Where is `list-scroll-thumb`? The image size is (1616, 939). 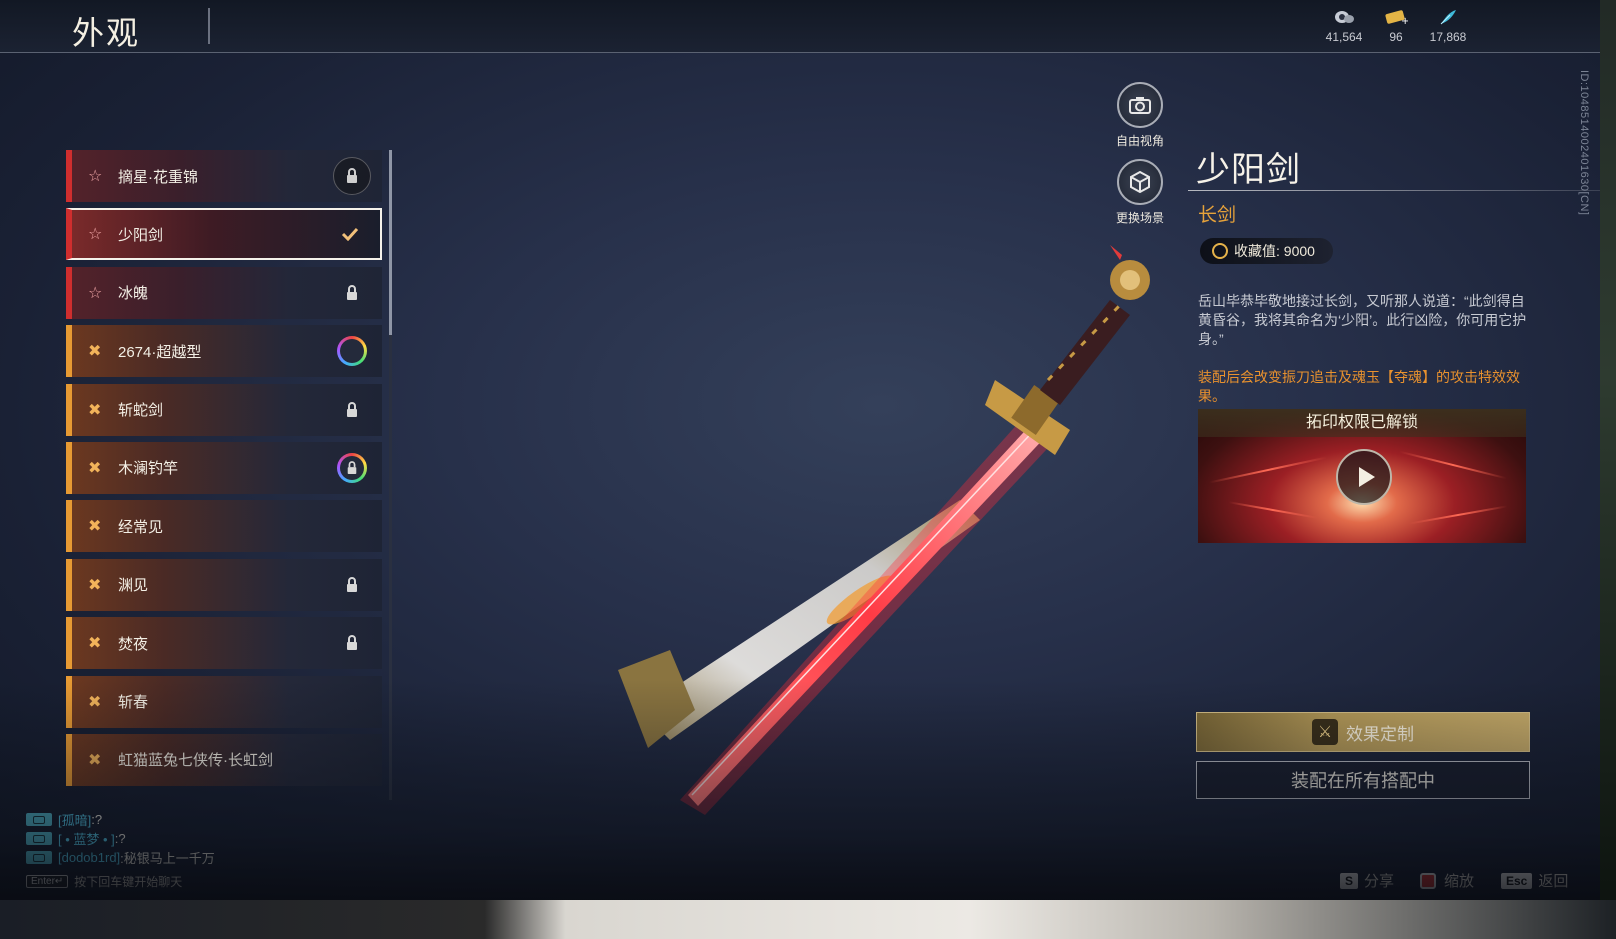
list-scroll-thumb is located at coordinates (390, 242).